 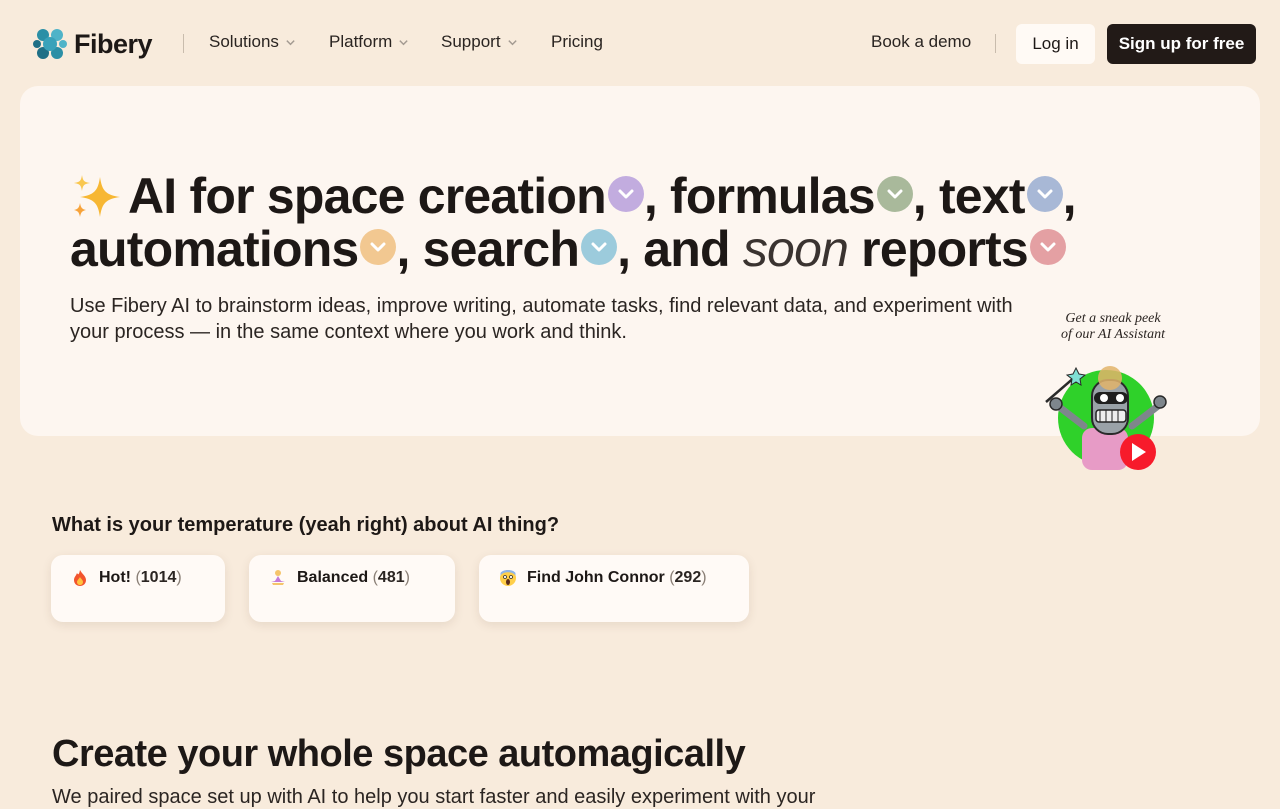 I want to click on poll-option-label: Balanced, so click(x=333, y=577).